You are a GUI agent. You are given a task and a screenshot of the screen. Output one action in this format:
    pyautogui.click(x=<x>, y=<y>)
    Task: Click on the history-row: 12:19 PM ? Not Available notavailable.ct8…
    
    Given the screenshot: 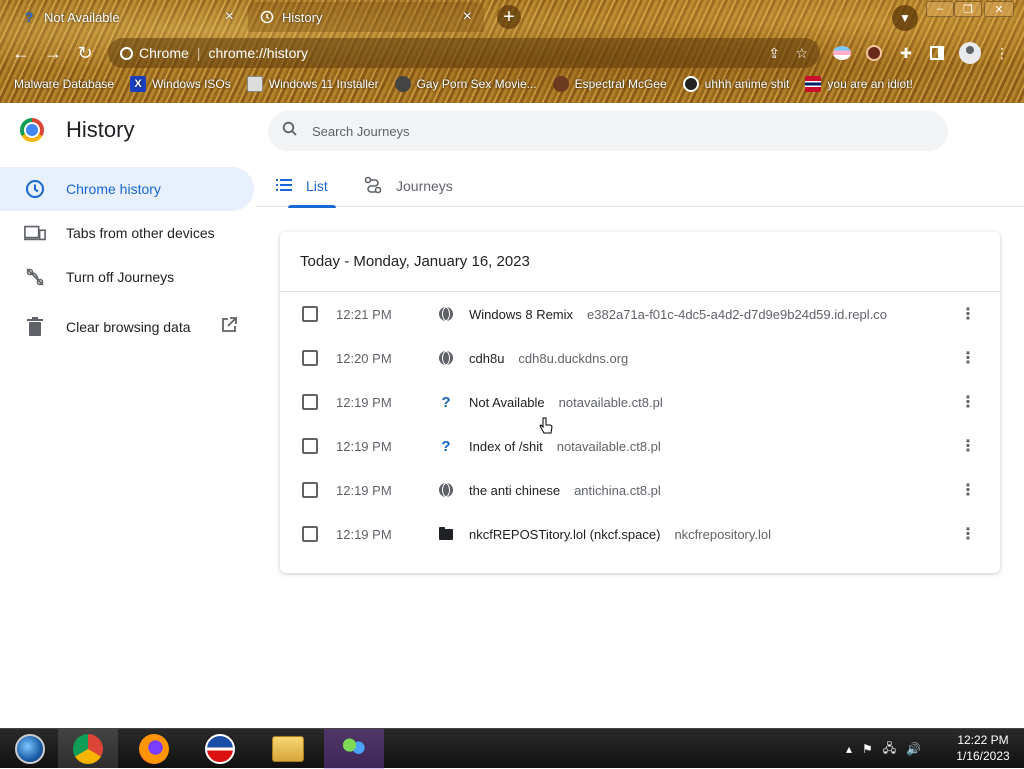 What is the action you would take?
    pyautogui.click(x=640, y=402)
    